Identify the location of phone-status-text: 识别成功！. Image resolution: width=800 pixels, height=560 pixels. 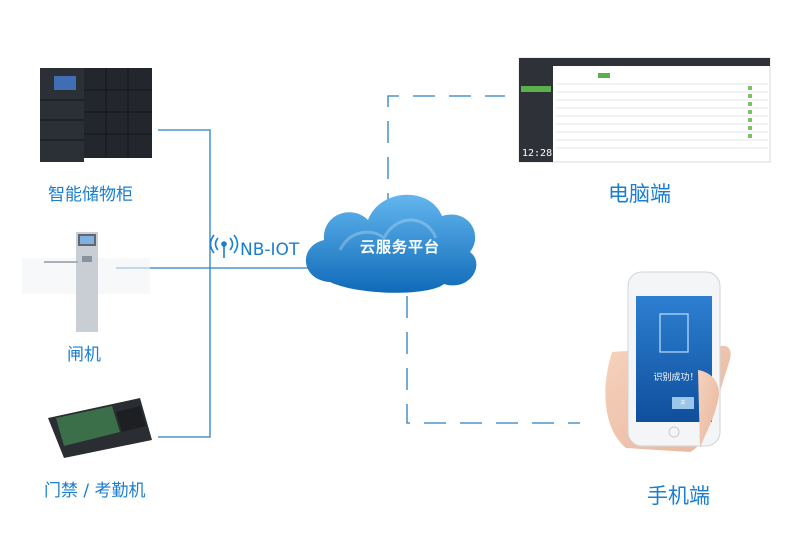
(676, 378).